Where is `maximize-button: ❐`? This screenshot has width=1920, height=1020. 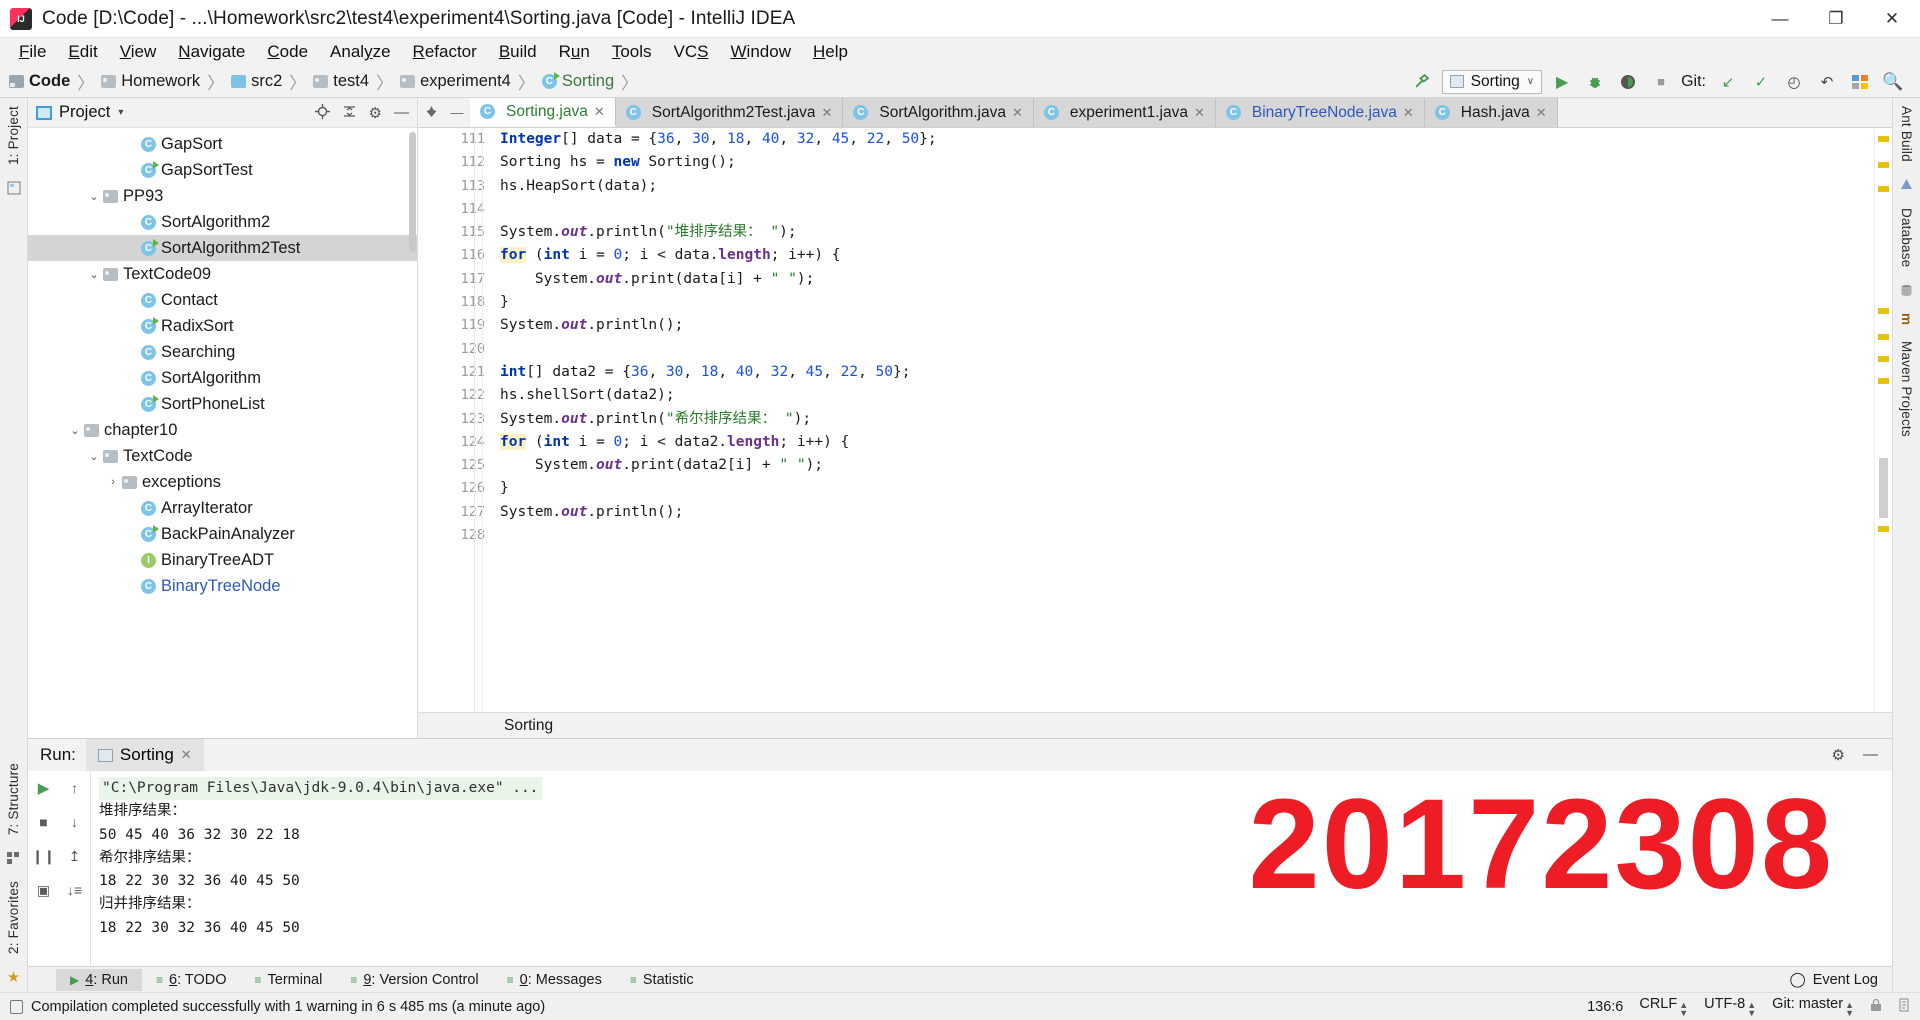
maximize-button: ❐ is located at coordinates (1836, 18).